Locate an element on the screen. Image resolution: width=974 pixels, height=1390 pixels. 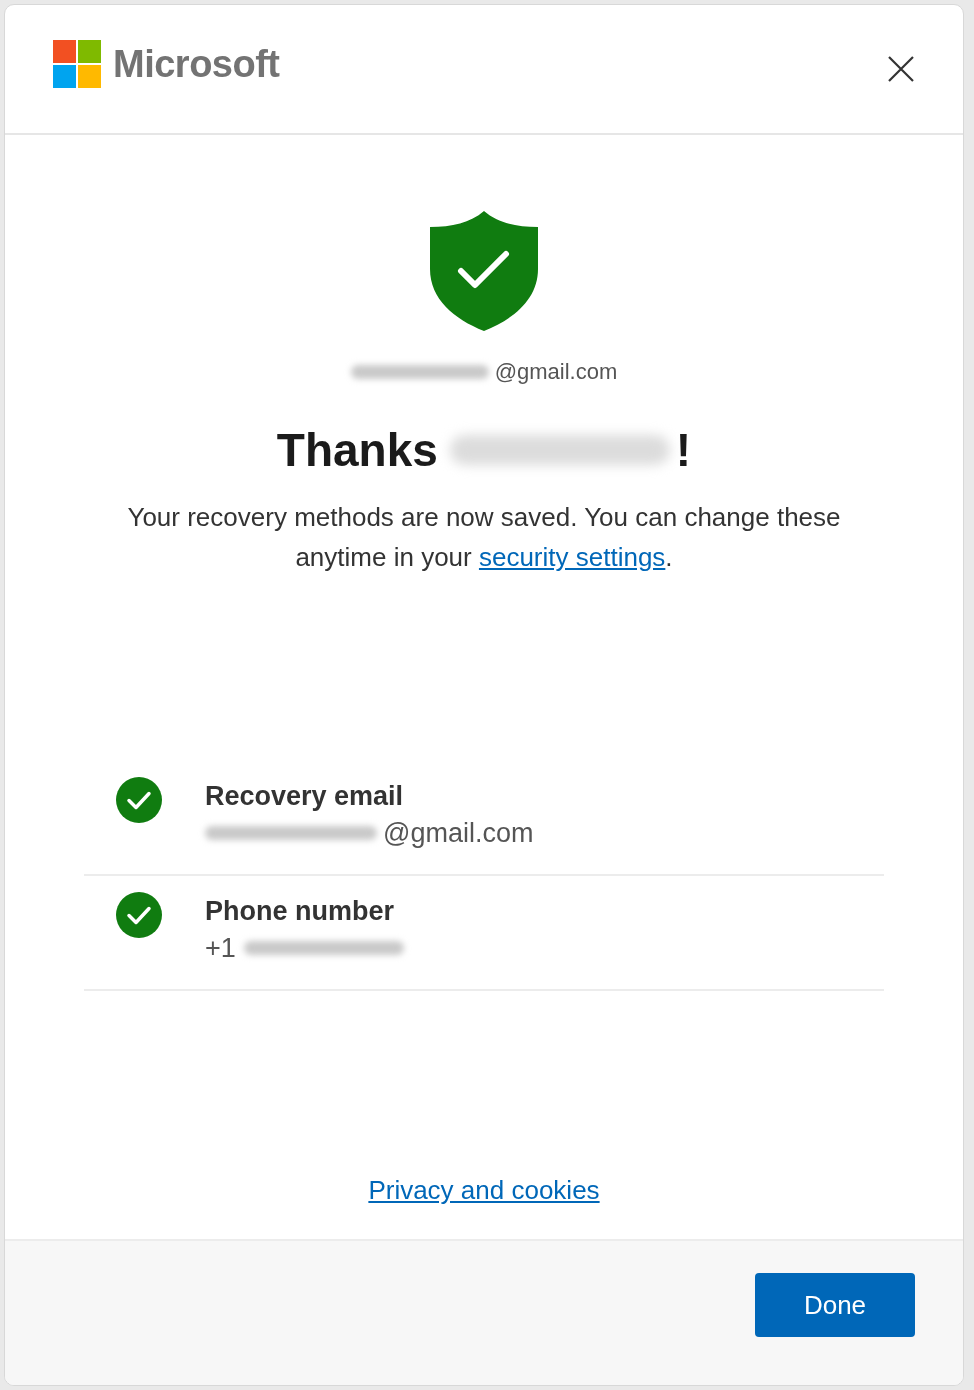
method-value: @gmail.com is located at coordinates (458, 833).